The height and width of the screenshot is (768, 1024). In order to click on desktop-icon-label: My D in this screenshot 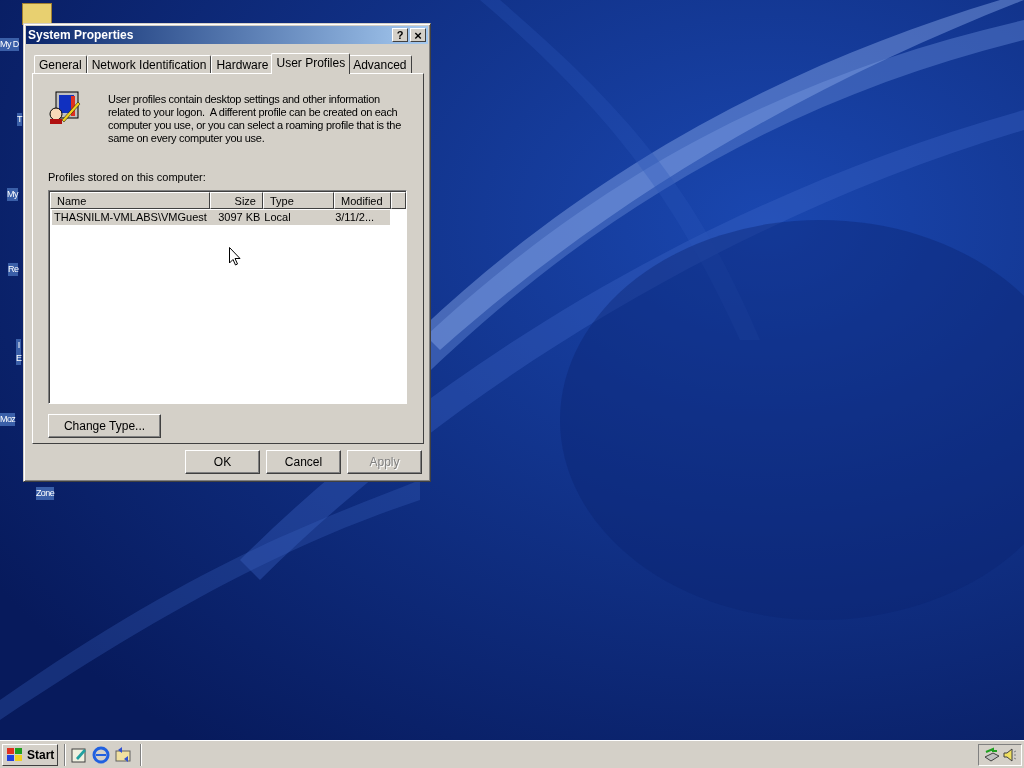, I will do `click(9, 44)`.